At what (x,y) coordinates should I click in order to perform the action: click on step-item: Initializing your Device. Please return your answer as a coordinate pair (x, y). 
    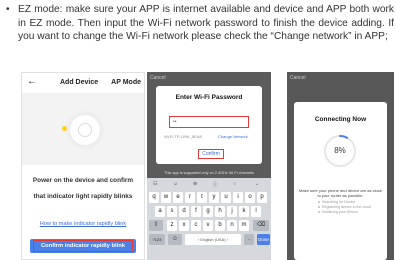
    Looking at the image, I should click on (344, 212).